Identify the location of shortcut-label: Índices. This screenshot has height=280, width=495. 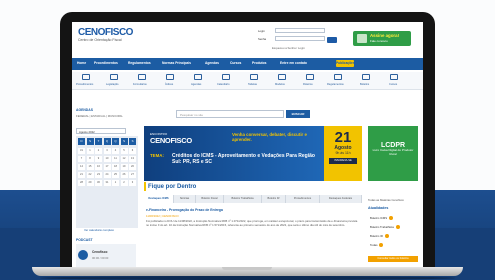
(169, 84).